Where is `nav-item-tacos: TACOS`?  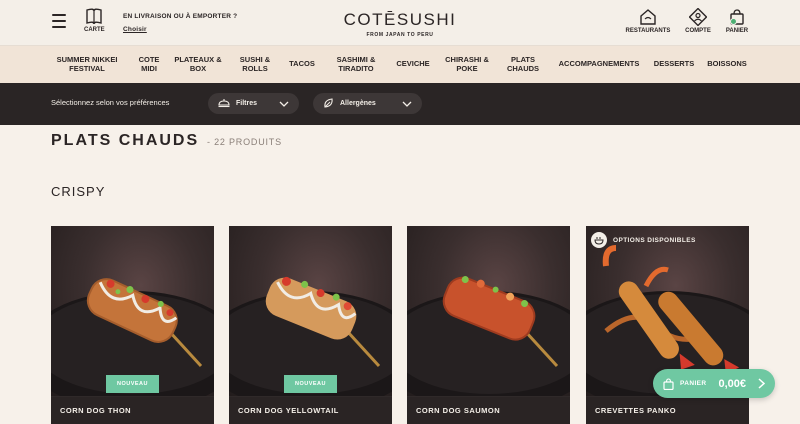
nav-item-tacos: TACOS is located at coordinates (302, 64).